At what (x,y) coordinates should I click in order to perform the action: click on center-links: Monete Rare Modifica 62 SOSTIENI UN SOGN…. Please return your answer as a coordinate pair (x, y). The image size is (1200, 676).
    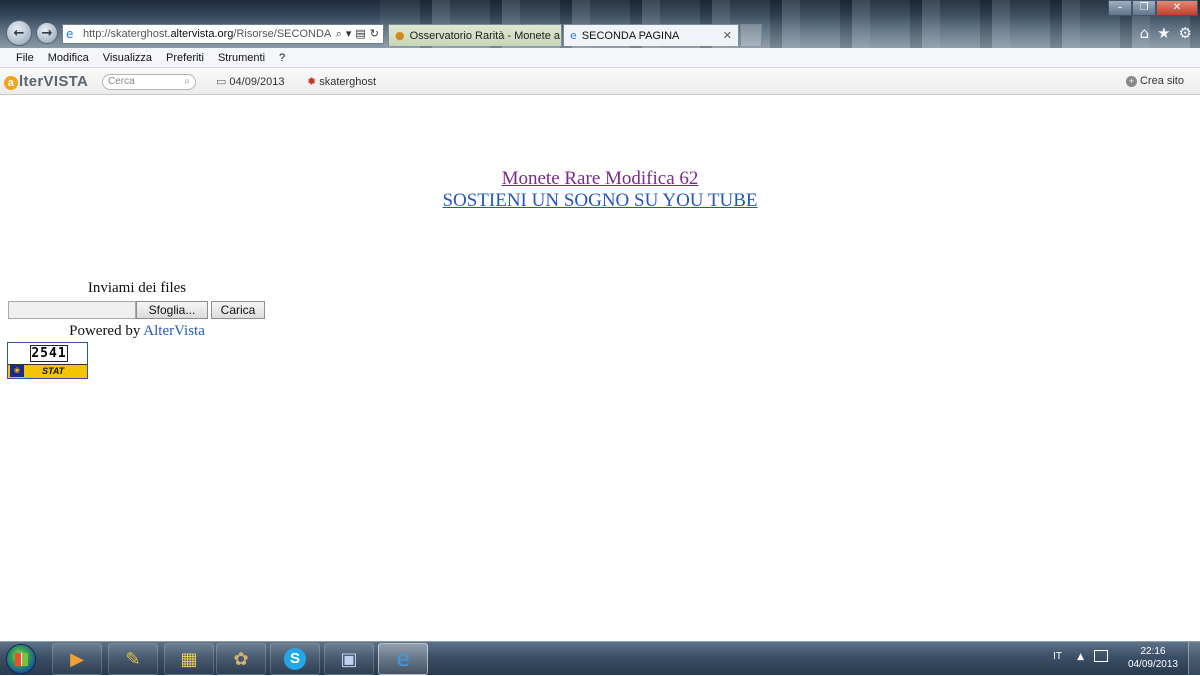
    Looking at the image, I should click on (600, 190).